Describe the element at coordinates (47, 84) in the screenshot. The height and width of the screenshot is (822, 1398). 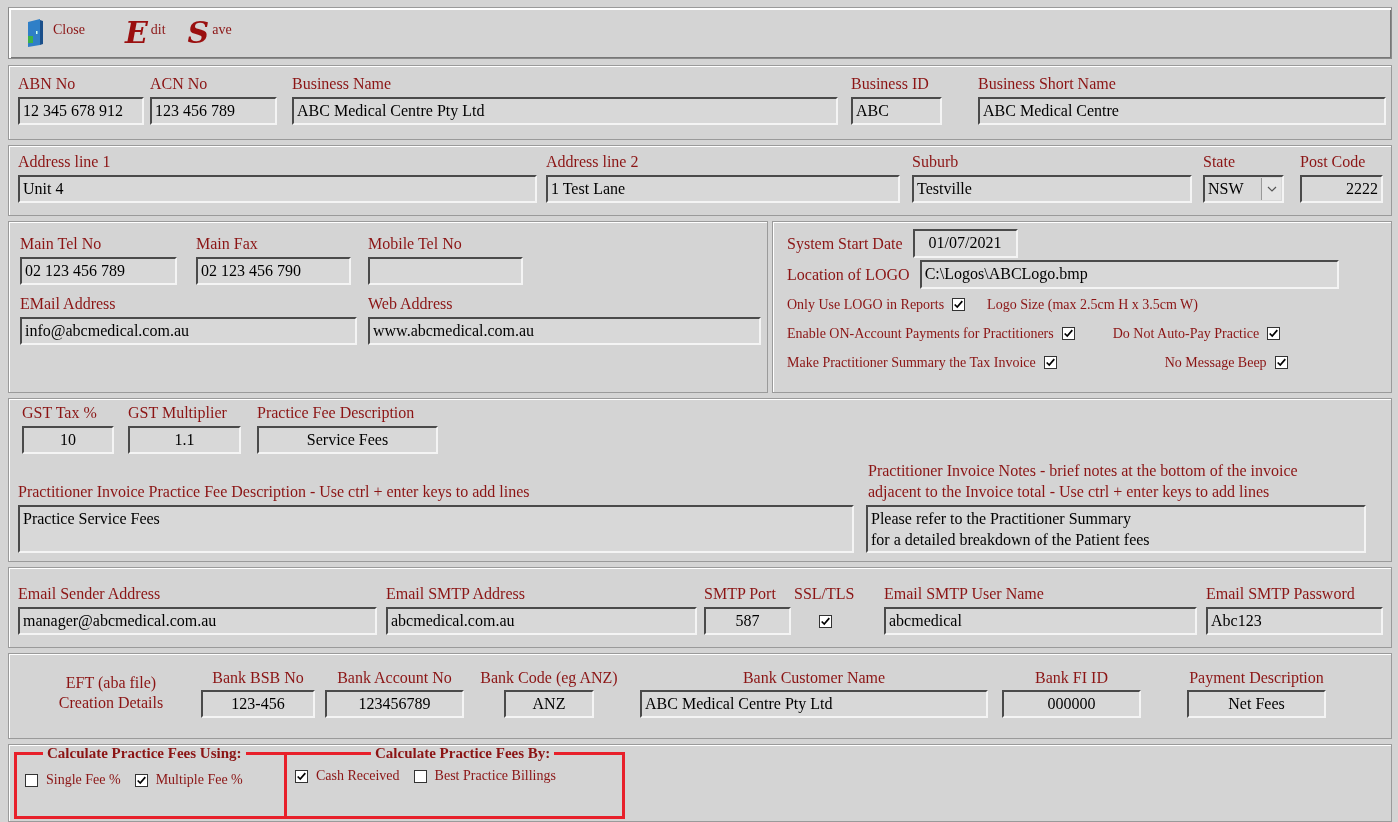
I see `field-label: ABN No` at that location.